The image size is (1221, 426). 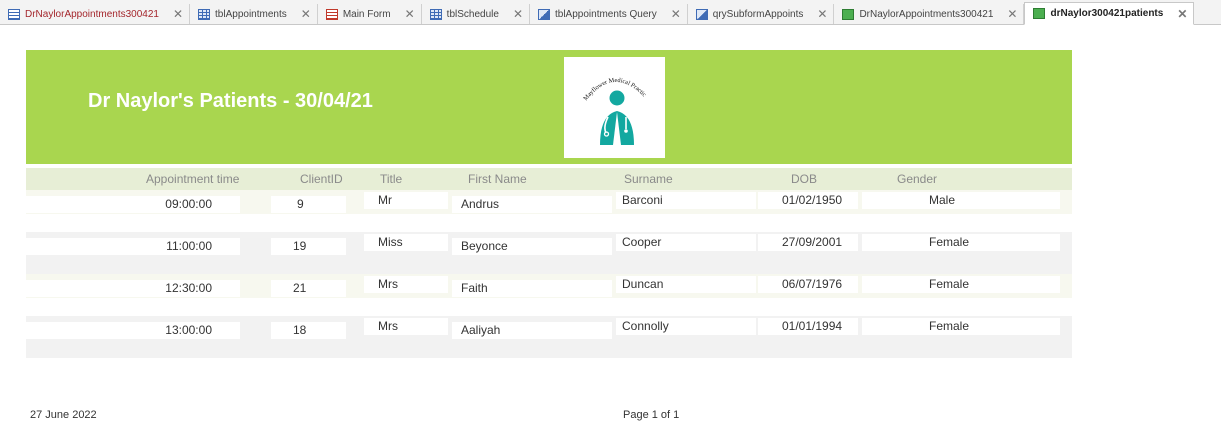 What do you see at coordinates (961, 200) in the screenshot?
I see `gender-cell: Male` at bounding box center [961, 200].